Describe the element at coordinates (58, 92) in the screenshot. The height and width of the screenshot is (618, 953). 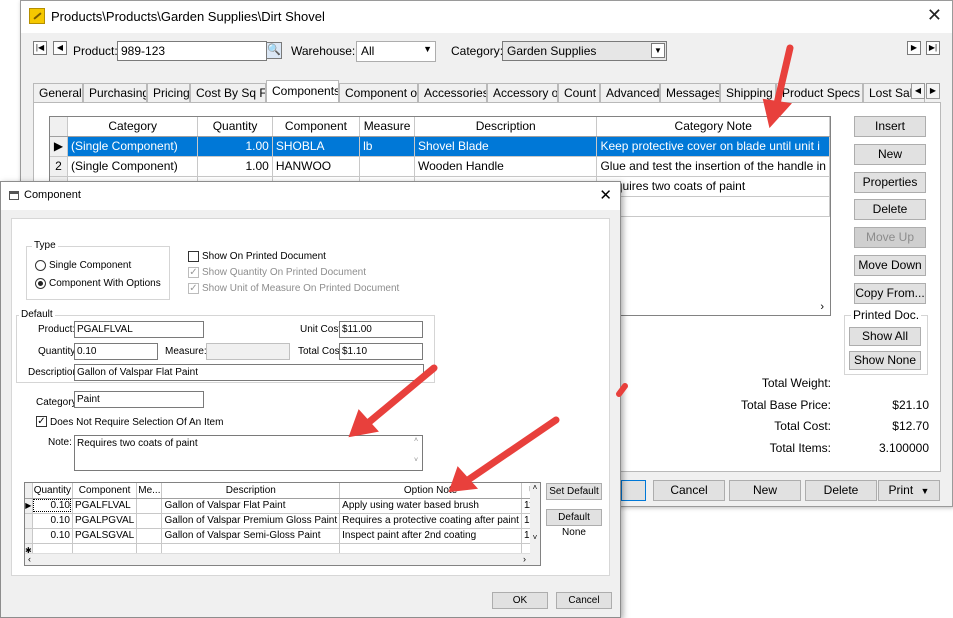
I see `tab-general: General` at that location.